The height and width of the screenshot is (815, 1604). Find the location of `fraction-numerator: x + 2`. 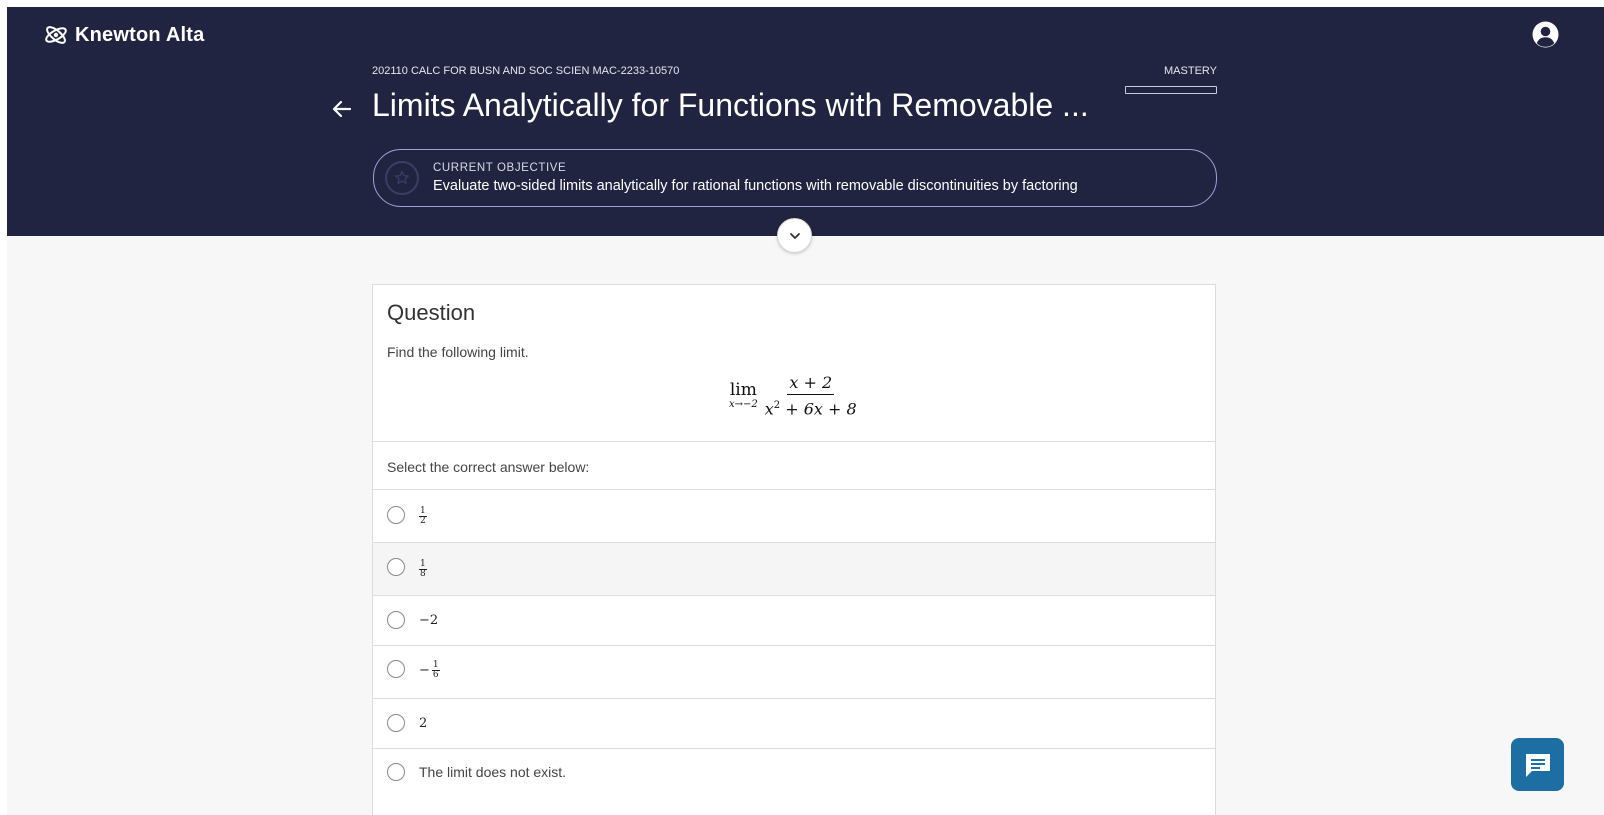

fraction-numerator: x + 2 is located at coordinates (811, 384).